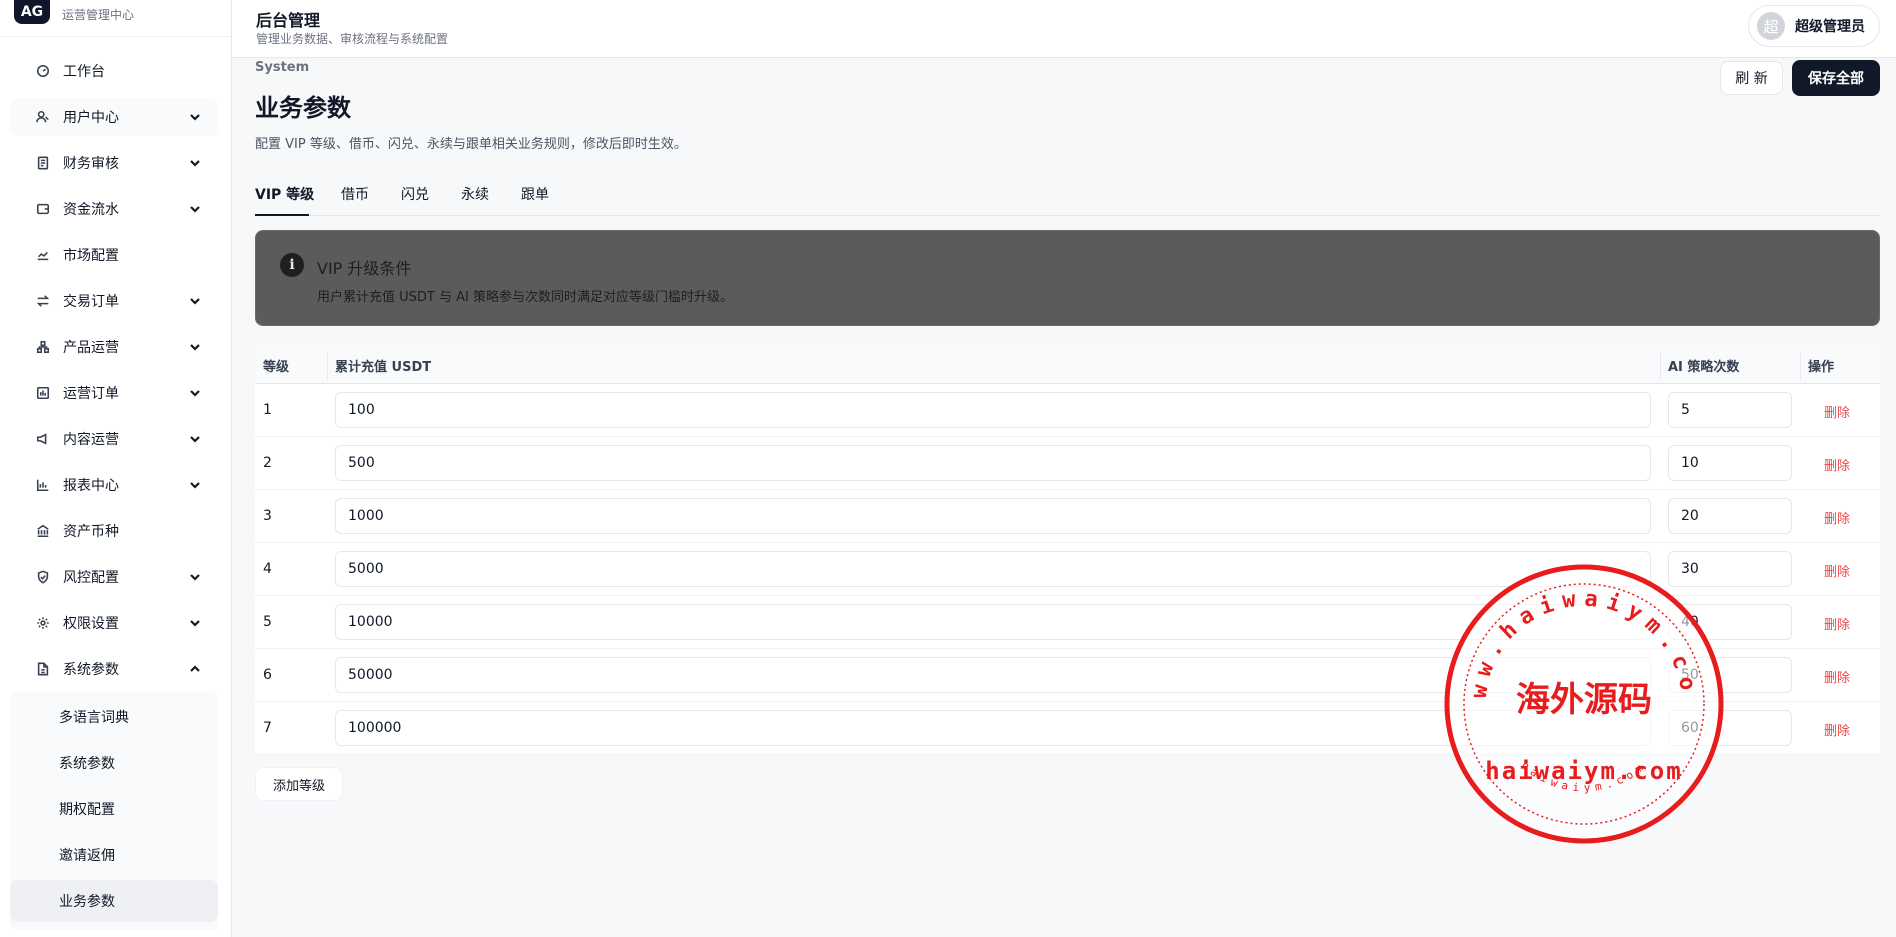 Image resolution: width=1896 pixels, height=937 pixels. What do you see at coordinates (299, 784) in the screenshot?
I see `add-level-button: 添加等级` at bounding box center [299, 784].